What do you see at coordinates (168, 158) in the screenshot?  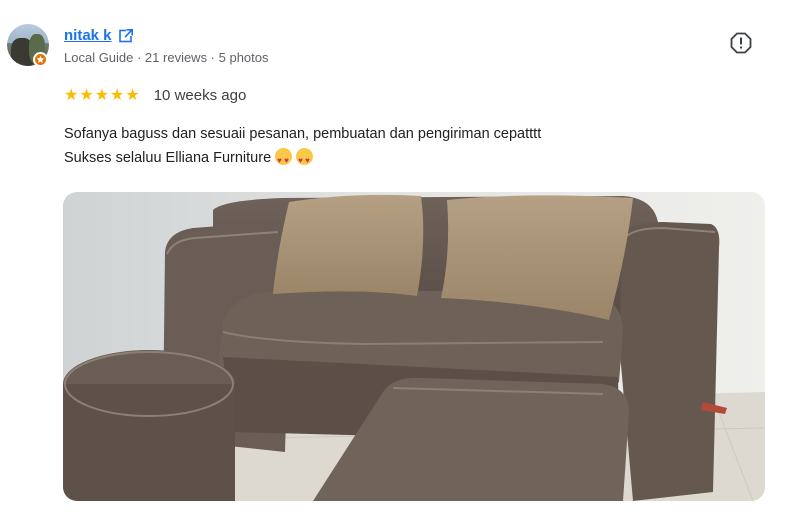 I see `review-text-line: Sukses selaluu Elliana Furniture` at bounding box center [168, 158].